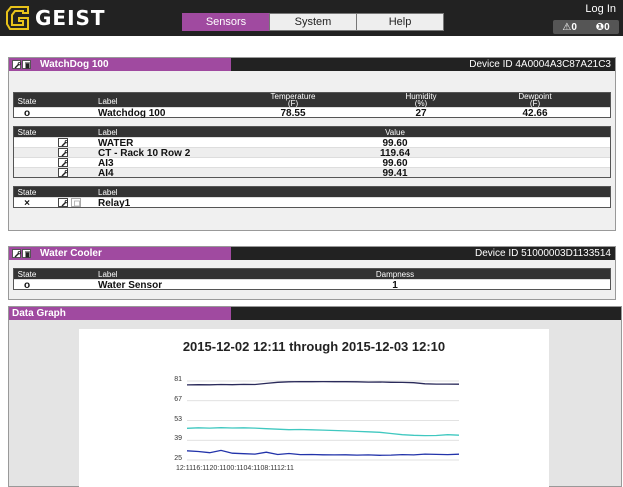  I want to click on table-row: WATER 99.60, so click(312, 143).